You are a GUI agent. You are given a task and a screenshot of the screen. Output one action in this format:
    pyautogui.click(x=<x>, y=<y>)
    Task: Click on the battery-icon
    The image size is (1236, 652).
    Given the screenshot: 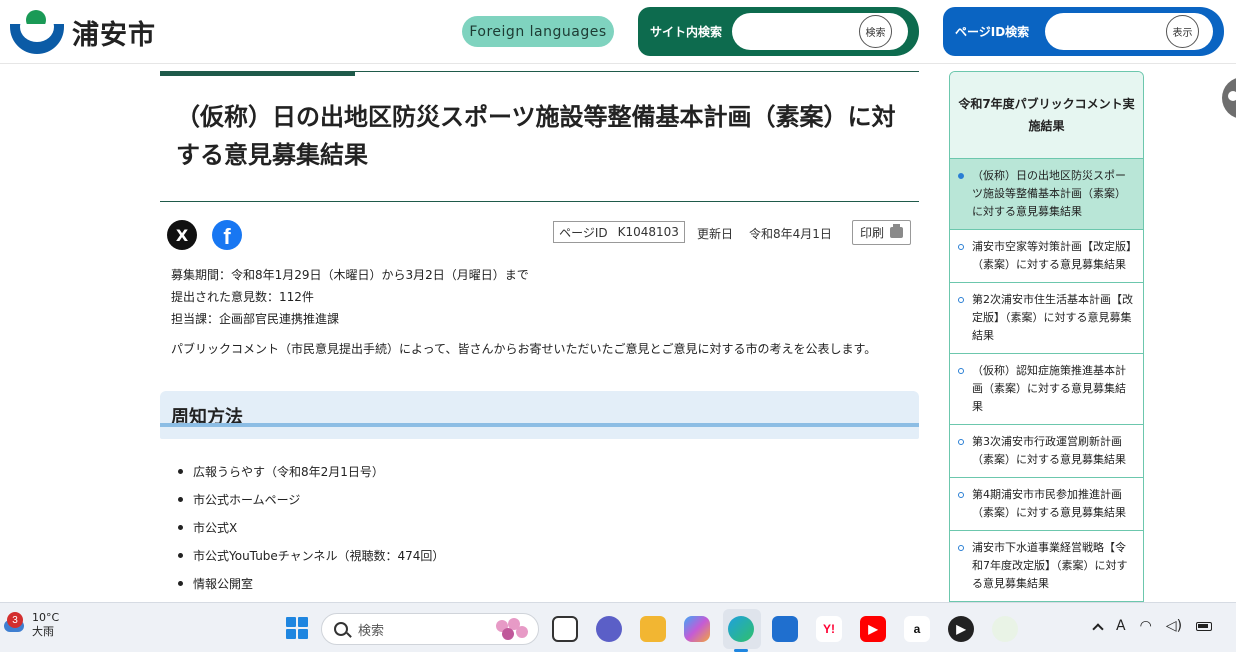 What is the action you would take?
    pyautogui.click(x=1204, y=626)
    